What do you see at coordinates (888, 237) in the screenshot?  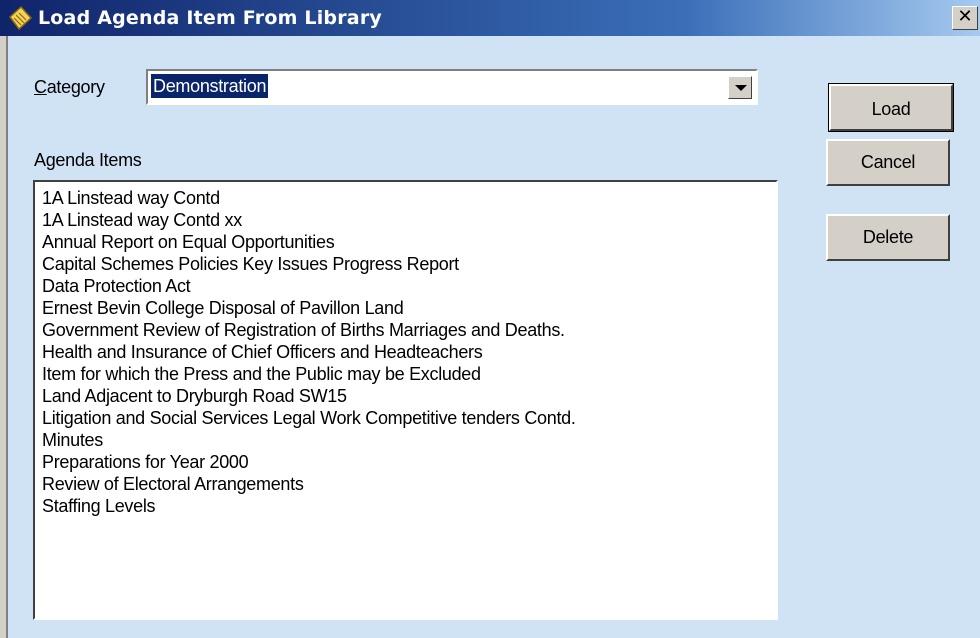 I see `delete-button: Delete` at bounding box center [888, 237].